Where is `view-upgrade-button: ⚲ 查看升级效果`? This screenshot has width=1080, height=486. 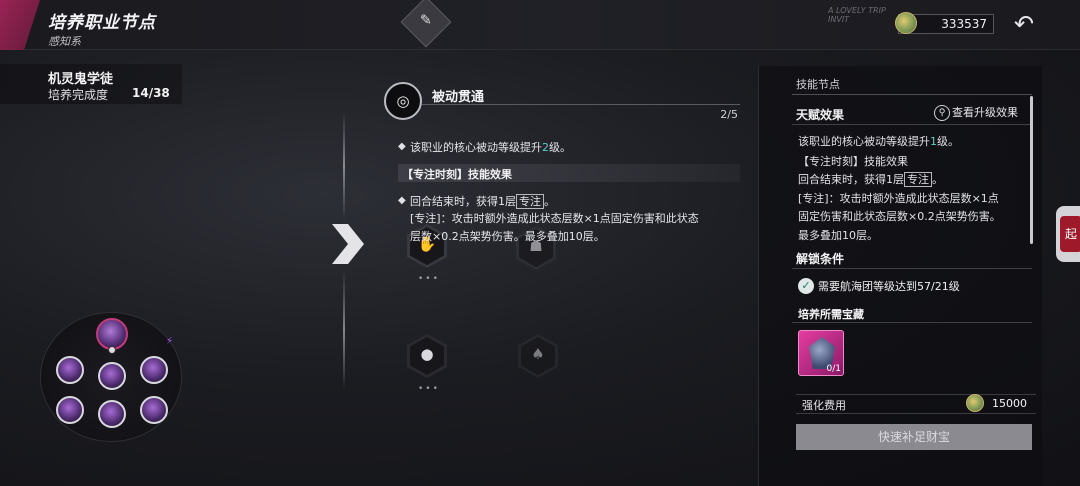 view-upgrade-button: ⚲ 查看升级效果 is located at coordinates (976, 113).